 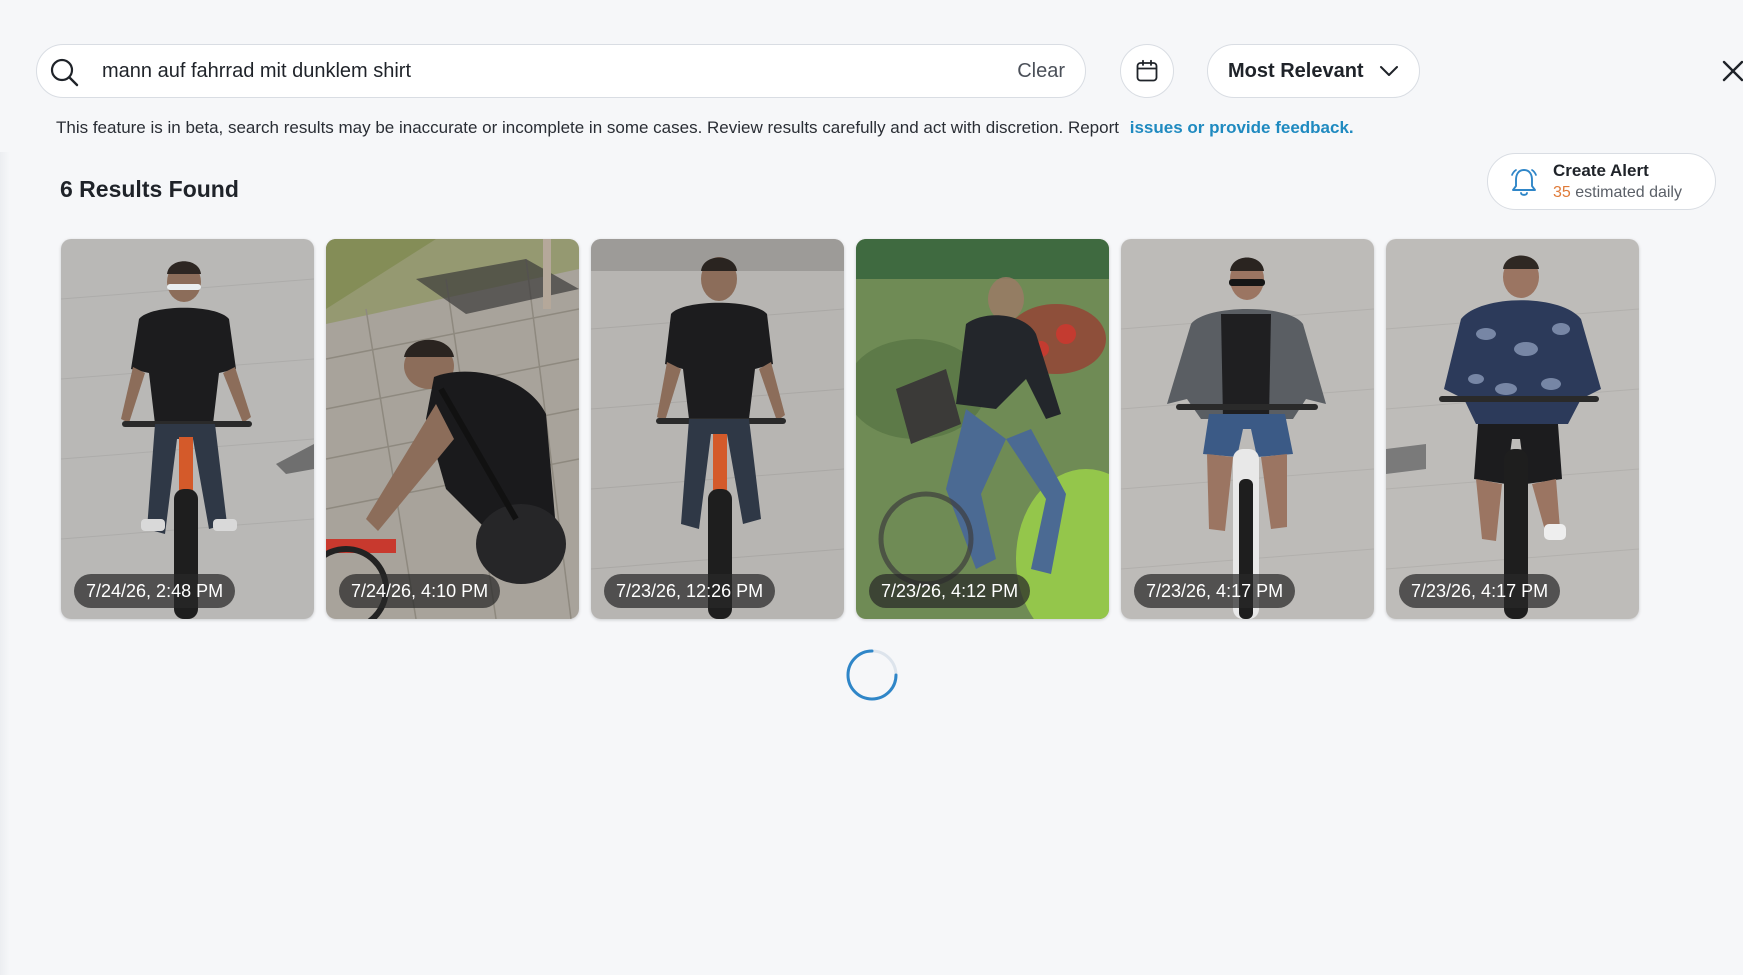 I want to click on sort-dropdown: Most Relevant, so click(x=1313, y=71).